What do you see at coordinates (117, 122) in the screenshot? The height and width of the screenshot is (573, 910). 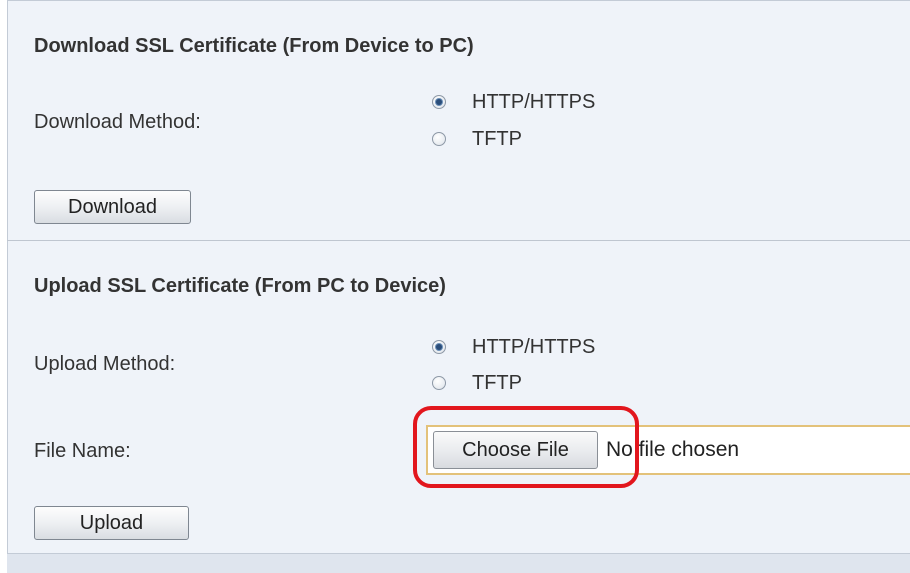 I see `download-method-label: Download Method:` at bounding box center [117, 122].